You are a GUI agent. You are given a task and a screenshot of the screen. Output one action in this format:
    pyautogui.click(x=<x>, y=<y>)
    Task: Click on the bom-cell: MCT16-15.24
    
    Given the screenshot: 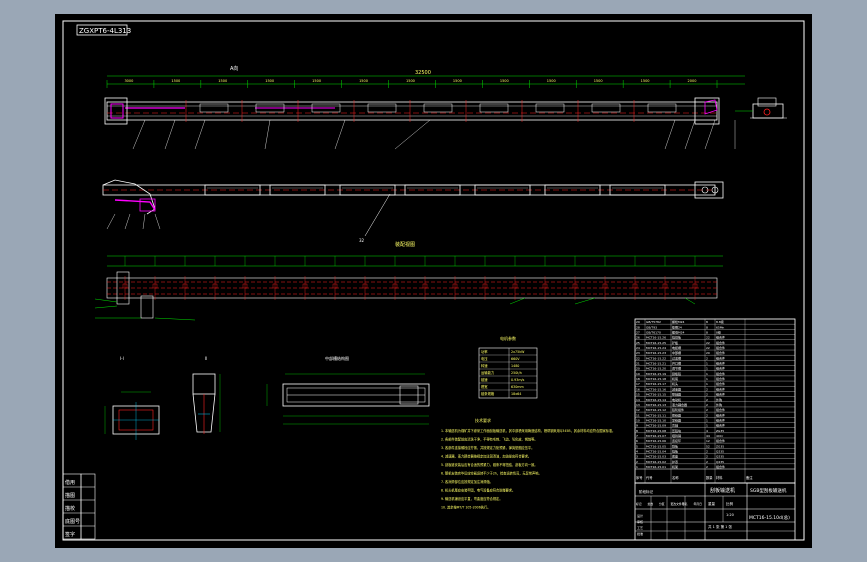 What is the action you would take?
    pyautogui.click(x=656, y=348)
    